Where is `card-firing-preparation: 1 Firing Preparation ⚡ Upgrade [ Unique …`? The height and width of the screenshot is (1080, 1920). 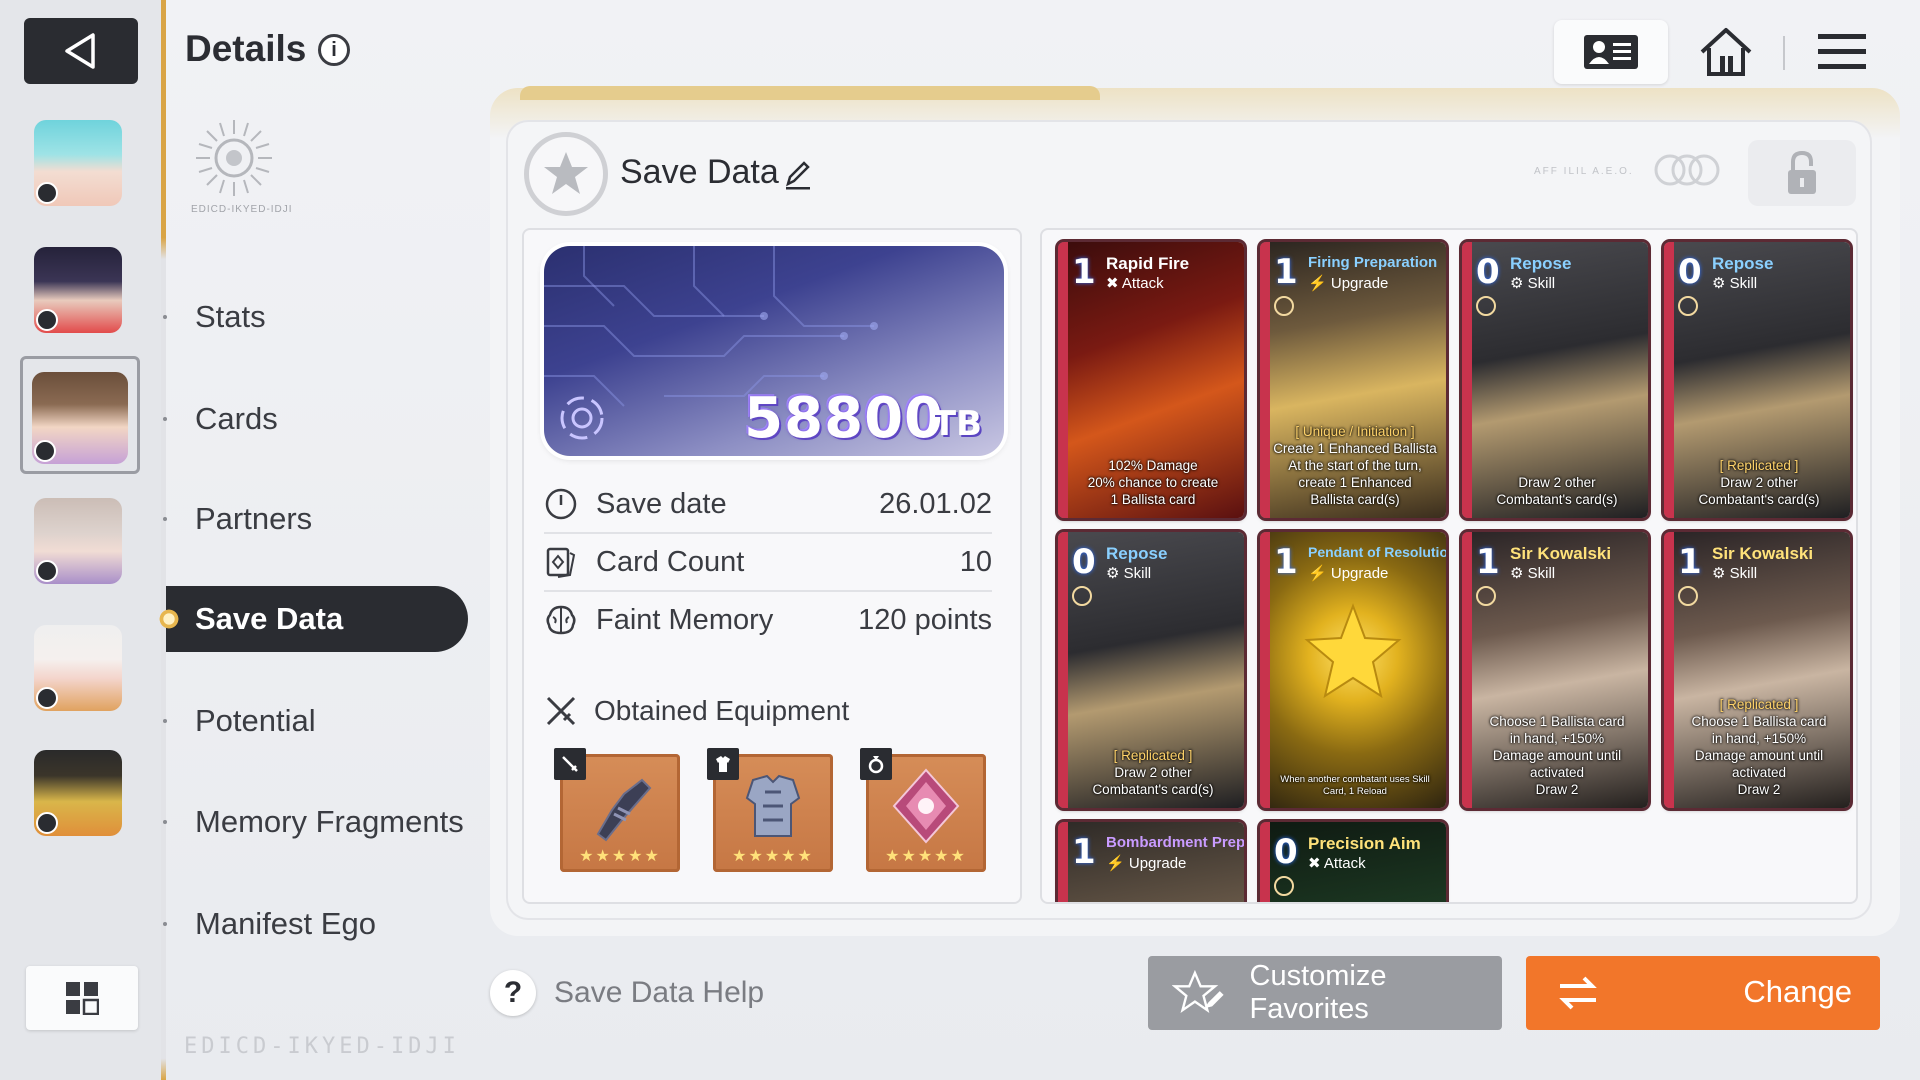 card-firing-preparation: 1 Firing Preparation ⚡ Upgrade [ Unique … is located at coordinates (1353, 380).